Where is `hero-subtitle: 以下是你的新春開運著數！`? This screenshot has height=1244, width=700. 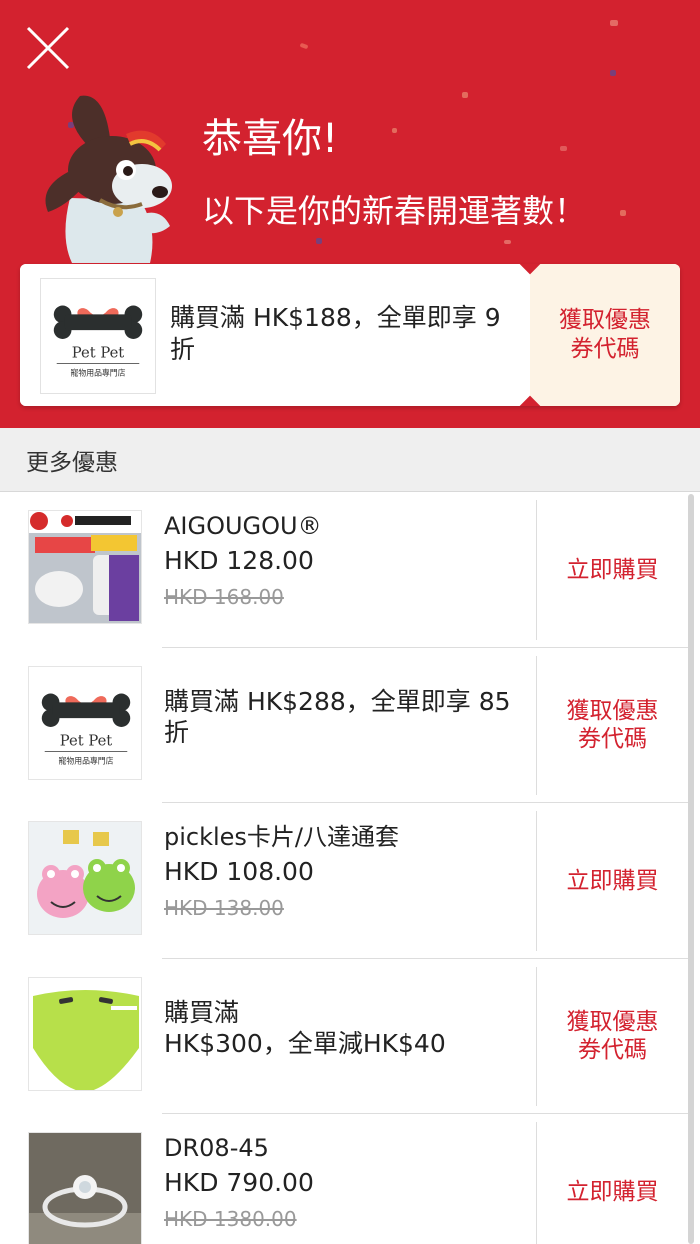
hero-subtitle: 以下是你的新春開運著數！ is located at coordinates (394, 211).